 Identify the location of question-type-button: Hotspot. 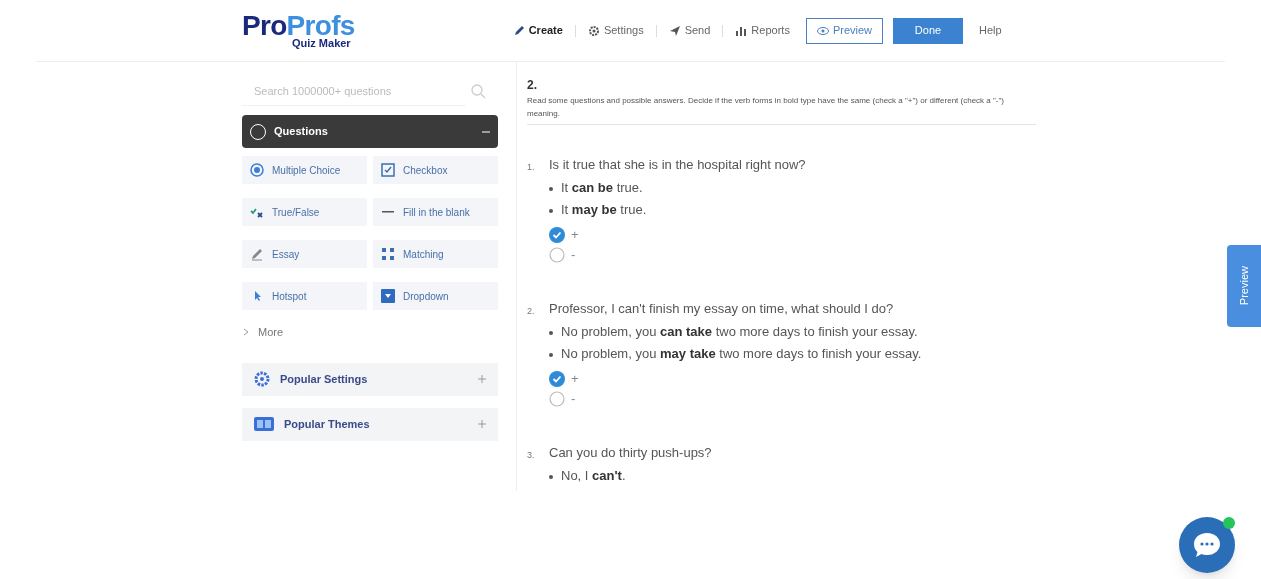
(304, 296).